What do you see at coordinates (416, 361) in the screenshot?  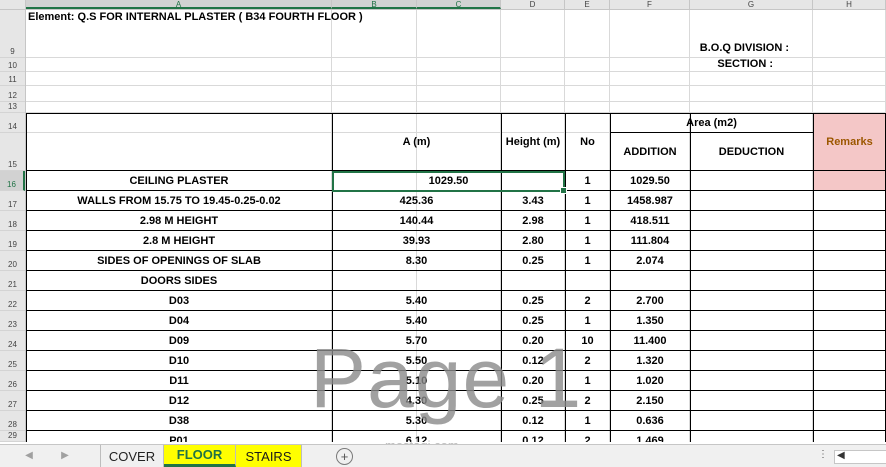 I see `a-value: 5.50` at bounding box center [416, 361].